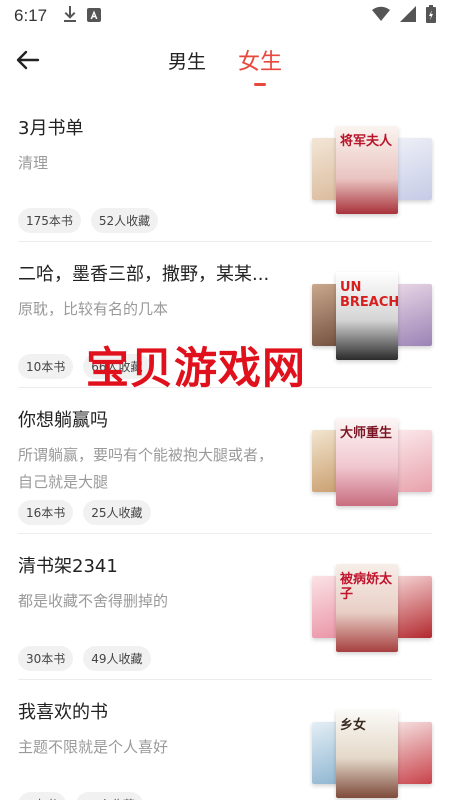 The image size is (450, 800). Describe the element at coordinates (367, 608) in the screenshot. I see `book-cover: 被病娇太子` at that location.